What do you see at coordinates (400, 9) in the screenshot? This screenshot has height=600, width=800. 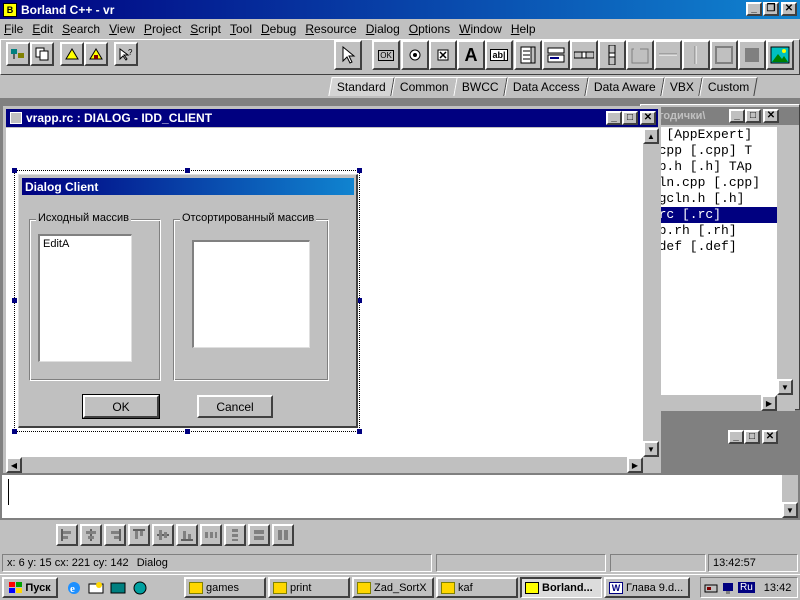 I see `app-title-bar: B Borland C++ - vr _ ❐ ✕` at bounding box center [400, 9].